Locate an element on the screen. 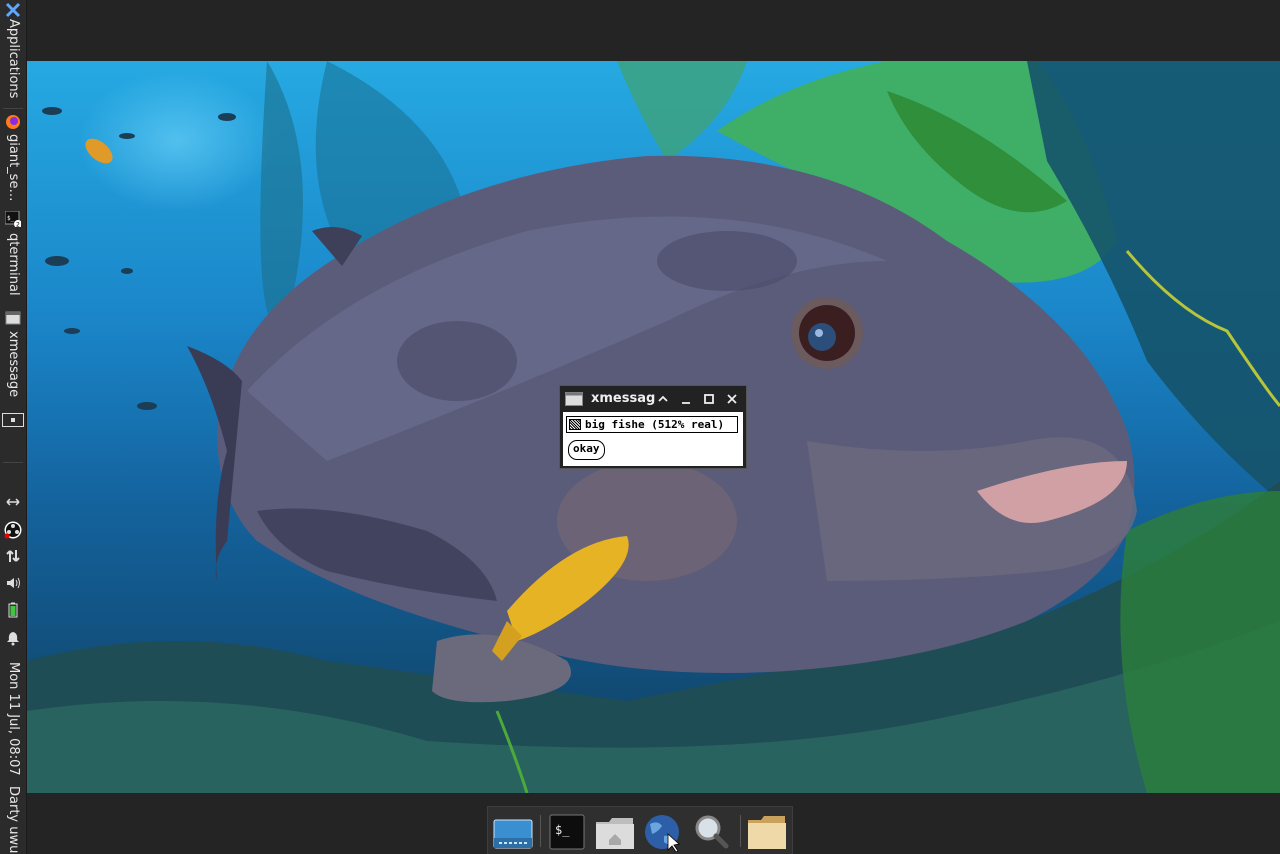  message-label: big fishe (512% real) is located at coordinates (655, 424).